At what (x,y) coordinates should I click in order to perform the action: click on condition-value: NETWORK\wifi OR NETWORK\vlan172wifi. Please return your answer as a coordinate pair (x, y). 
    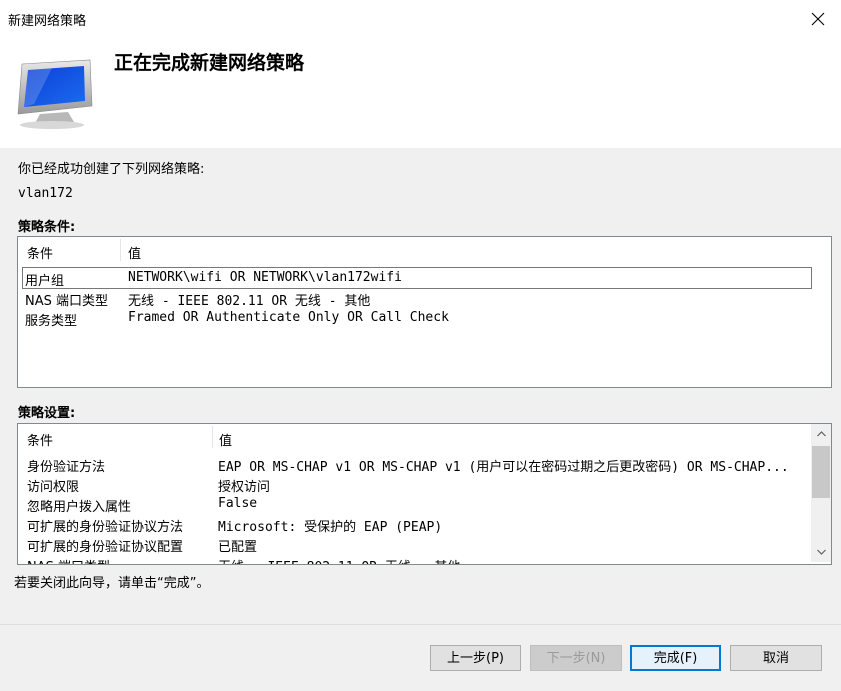
    Looking at the image, I should click on (265, 277).